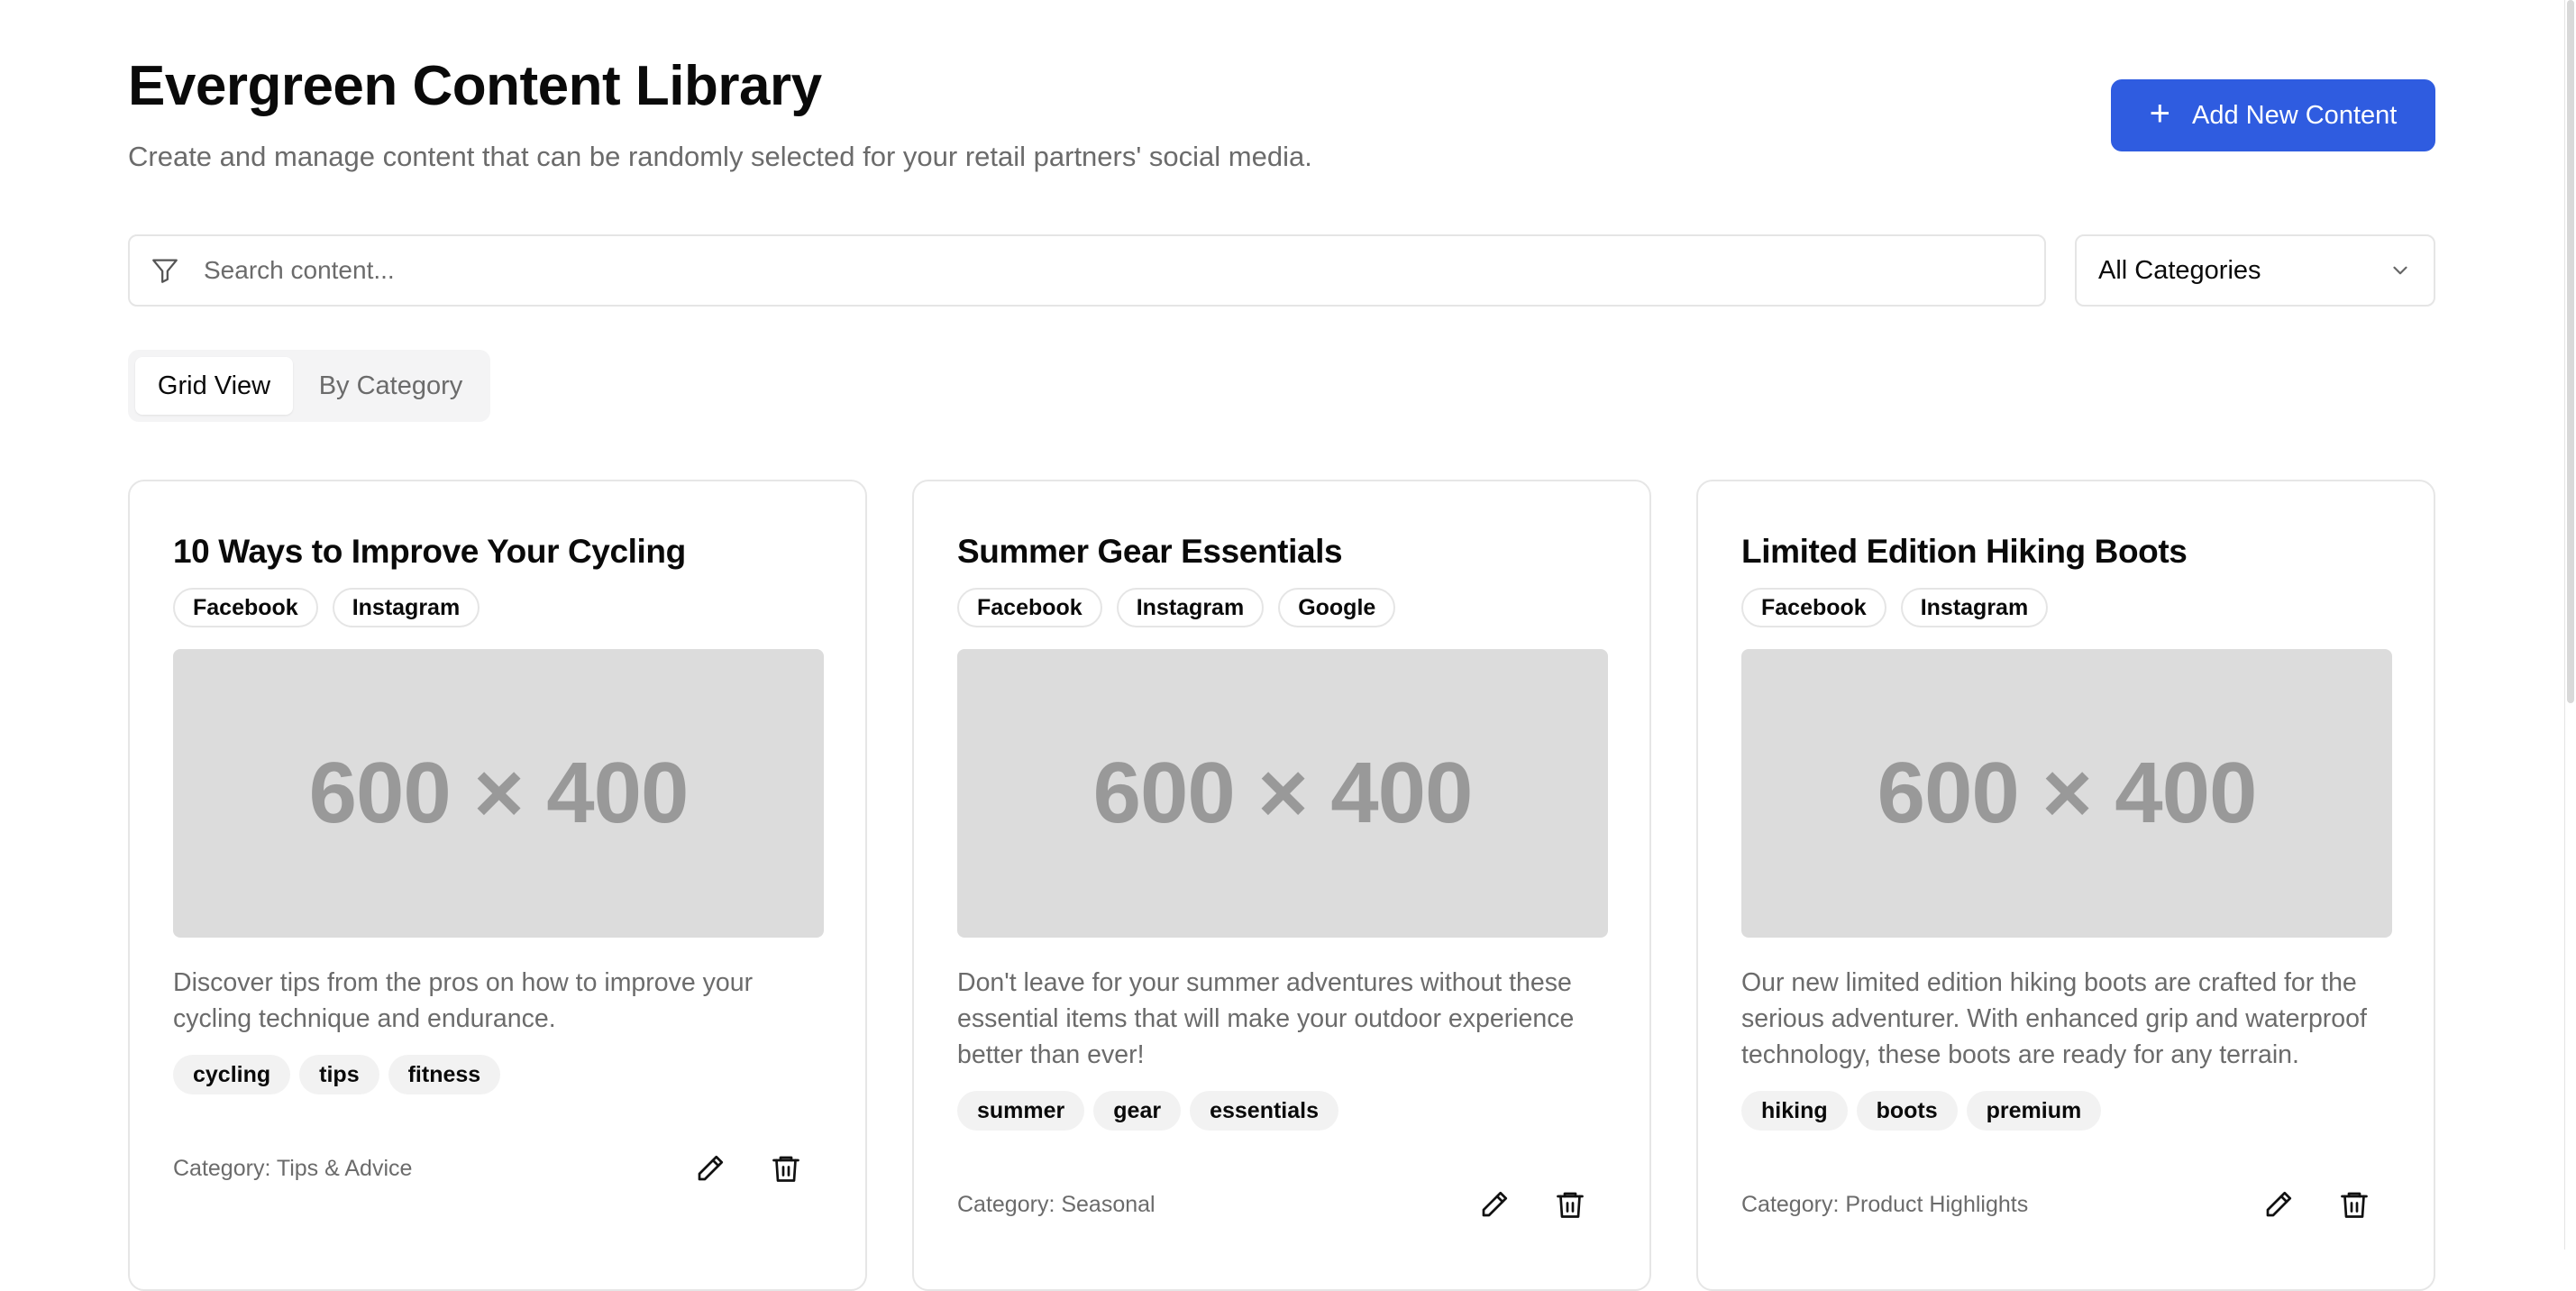 This screenshot has height=1291, width=2576. What do you see at coordinates (1337, 607) in the screenshot?
I see `platform-badge: Google` at bounding box center [1337, 607].